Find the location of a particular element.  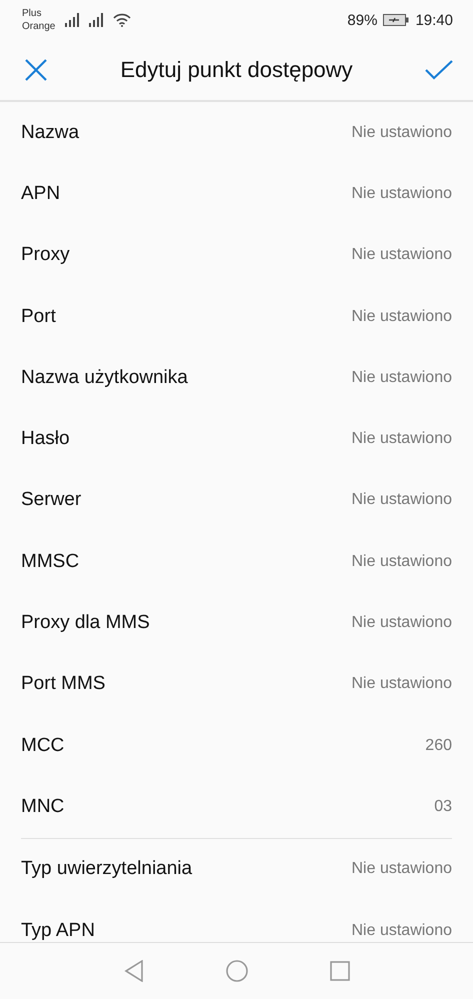

settings-row: MMSC Nie ustawiono is located at coordinates (236, 561).